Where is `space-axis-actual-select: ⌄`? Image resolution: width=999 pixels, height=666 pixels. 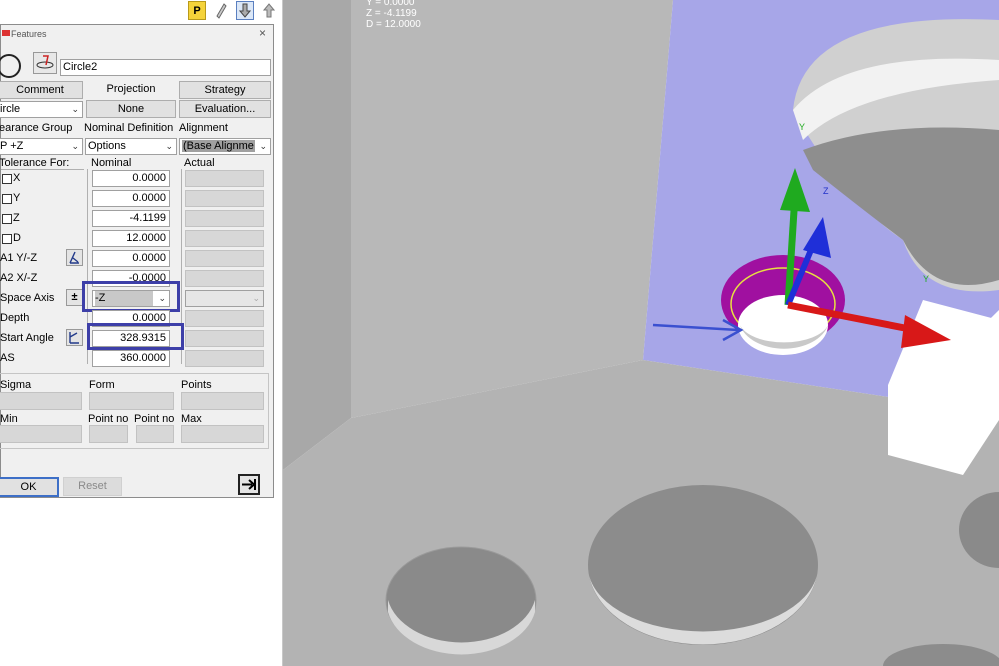
space-axis-actual-select: ⌄ is located at coordinates (224, 298).